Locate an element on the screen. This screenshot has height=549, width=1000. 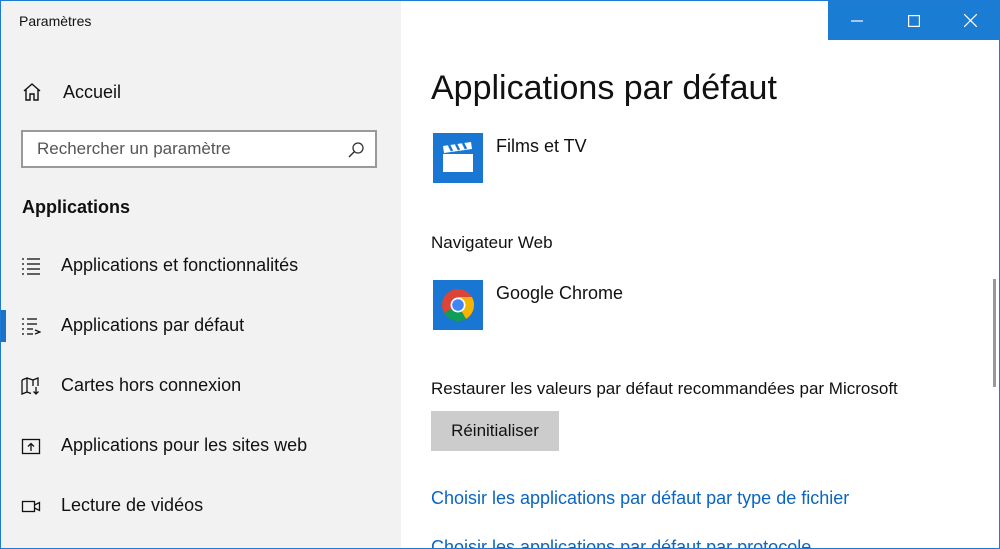
sidebar-item-home: Accueil is located at coordinates (71, 92).